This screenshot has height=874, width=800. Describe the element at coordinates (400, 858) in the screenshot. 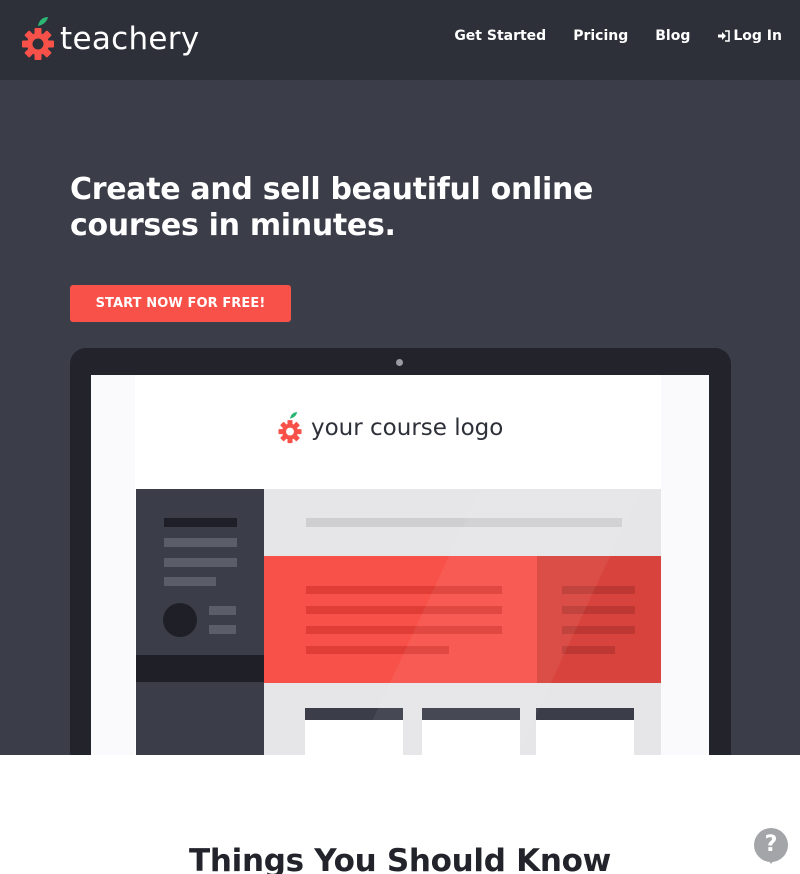

I see `section-title: Things You Should Know` at that location.